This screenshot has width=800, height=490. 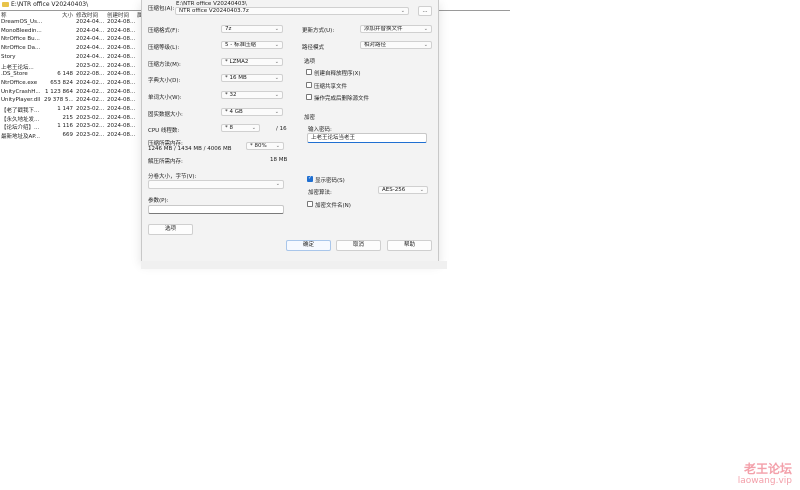 I want to click on file-size: 1 123 864, so click(x=59, y=91).